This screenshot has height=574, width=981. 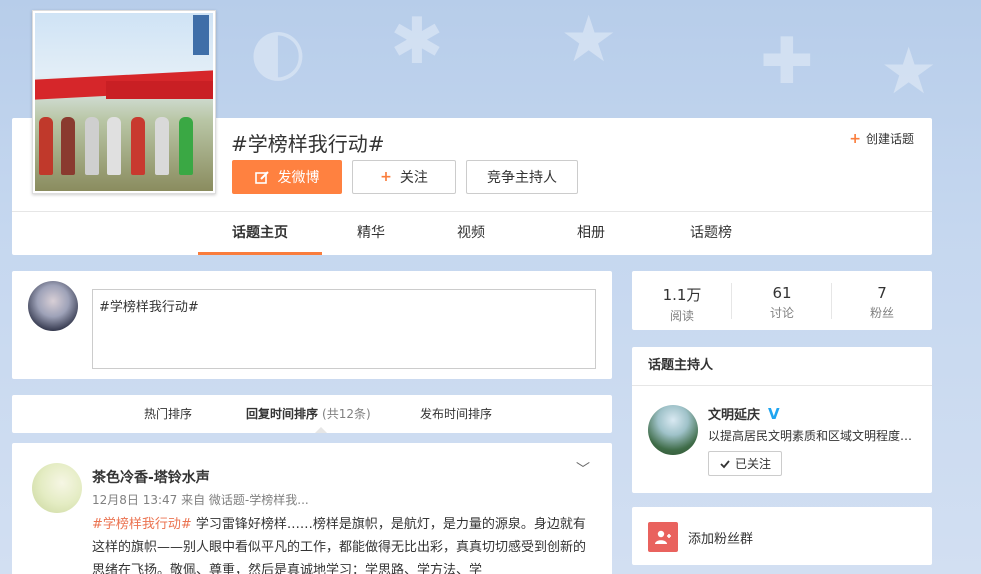 I want to click on follow-button: + 关注, so click(x=404, y=177).